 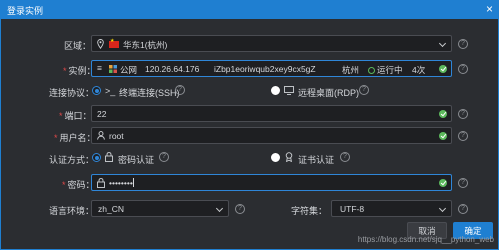 I want to click on watermark-text: https://blog.csdn.net/sjq__python_web, so click(x=425, y=239).